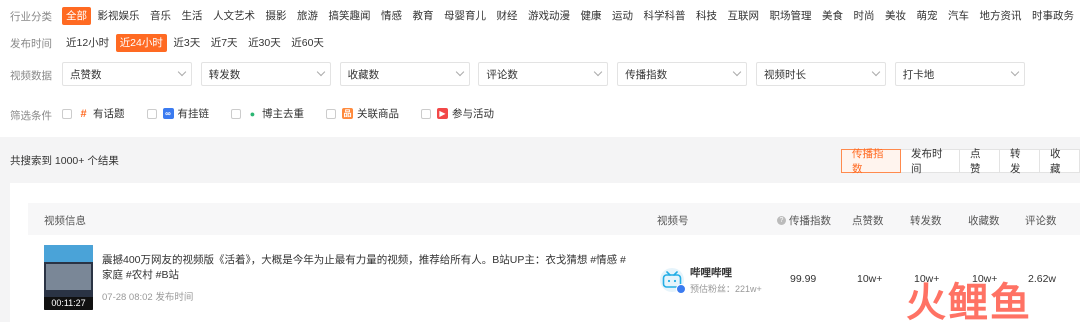 Image resolution: width=1080 pixels, height=322 pixels. What do you see at coordinates (706, 16) in the screenshot?
I see `industry-chip: 科技` at bounding box center [706, 16].